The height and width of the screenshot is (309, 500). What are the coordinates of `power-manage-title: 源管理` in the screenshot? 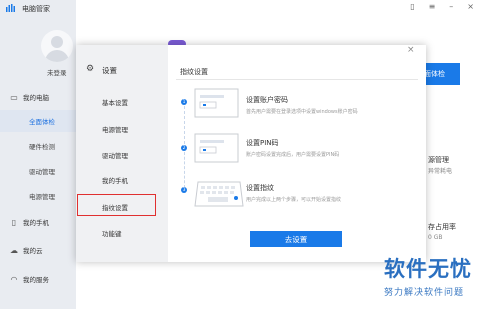 It's located at (438, 160).